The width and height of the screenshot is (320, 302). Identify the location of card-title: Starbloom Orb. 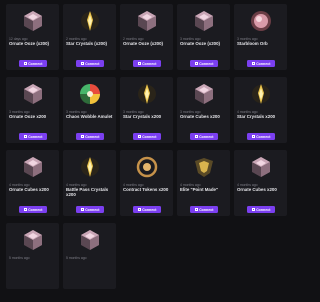
(252, 43).